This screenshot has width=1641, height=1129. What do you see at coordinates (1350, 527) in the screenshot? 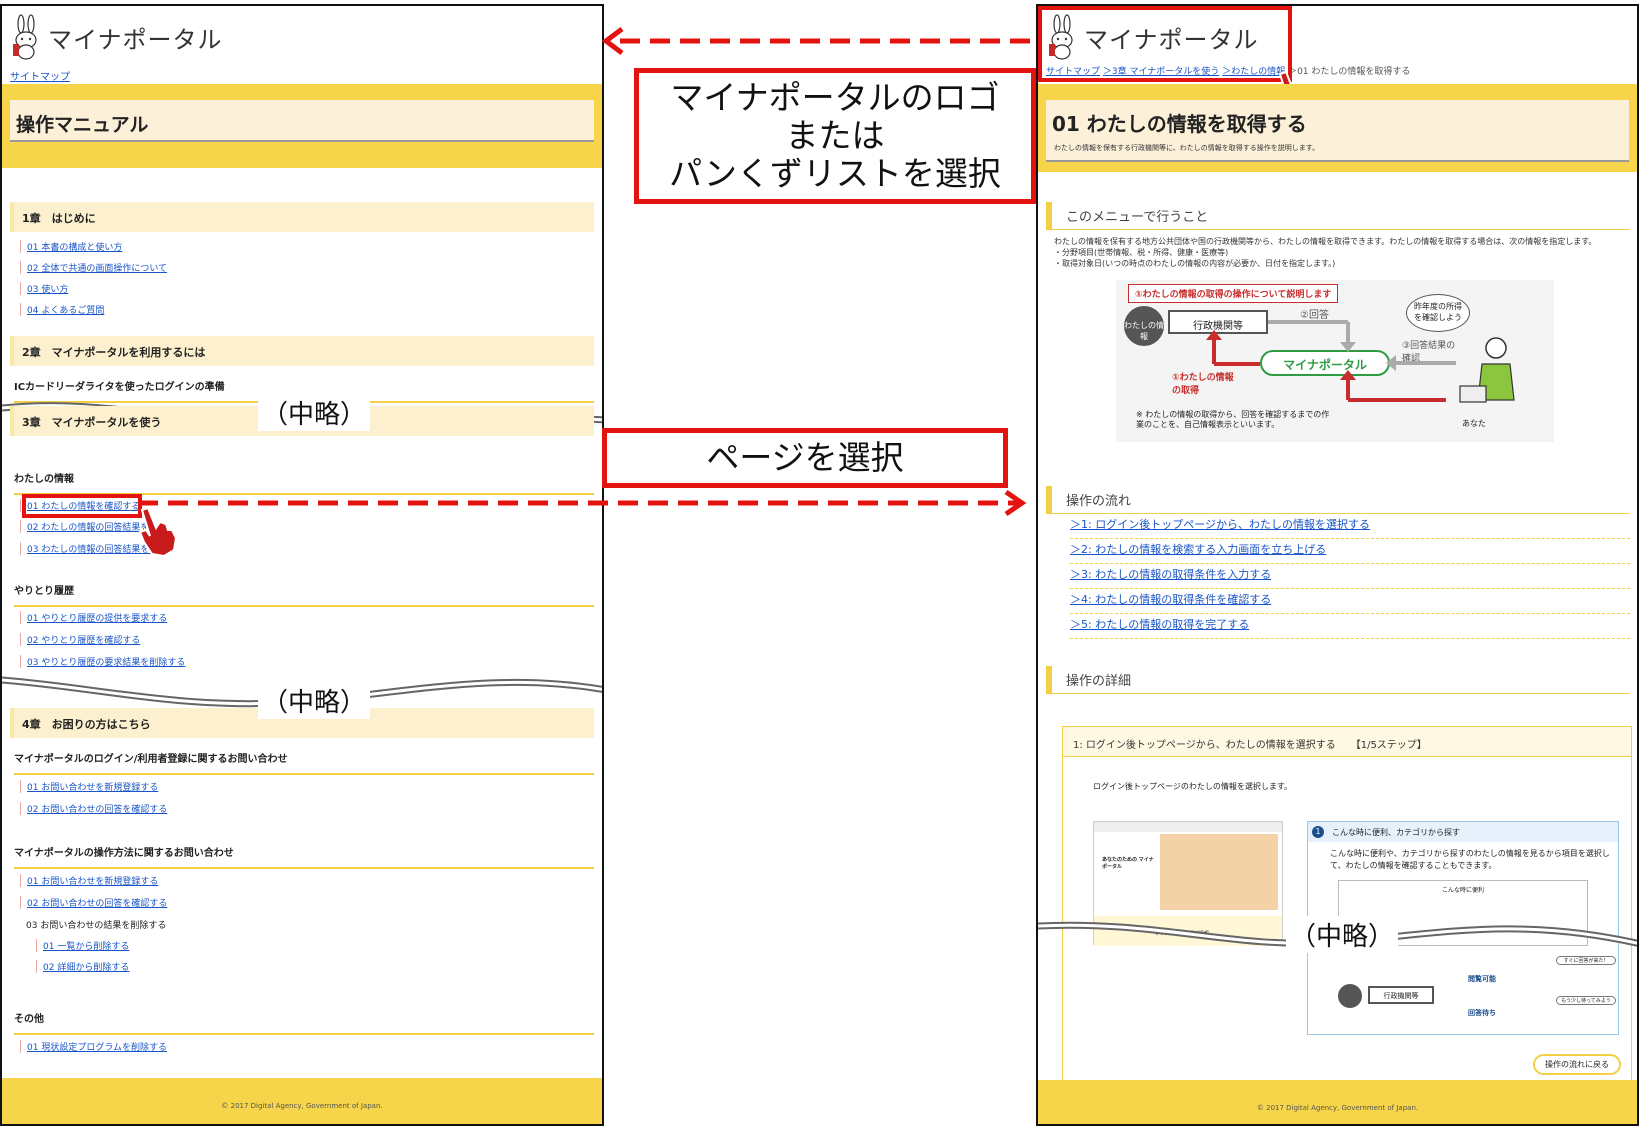
I see `flow-step-link: ＞1: ログイン後トップページから、わたしの情報を選択する` at bounding box center [1350, 527].